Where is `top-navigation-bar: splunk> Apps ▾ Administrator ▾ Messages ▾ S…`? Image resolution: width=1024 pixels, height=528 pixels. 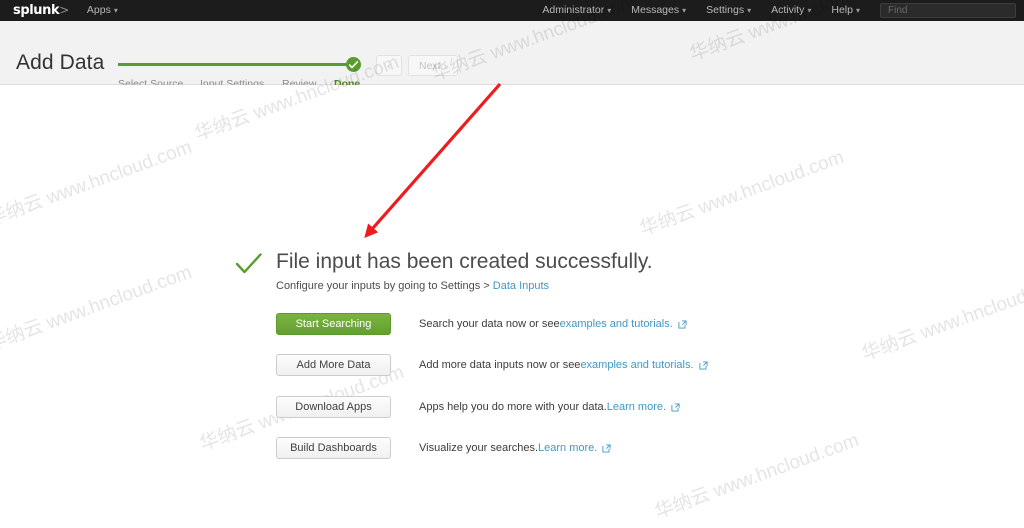 top-navigation-bar: splunk> Apps ▾ Administrator ▾ Messages ▾ S… is located at coordinates (512, 10).